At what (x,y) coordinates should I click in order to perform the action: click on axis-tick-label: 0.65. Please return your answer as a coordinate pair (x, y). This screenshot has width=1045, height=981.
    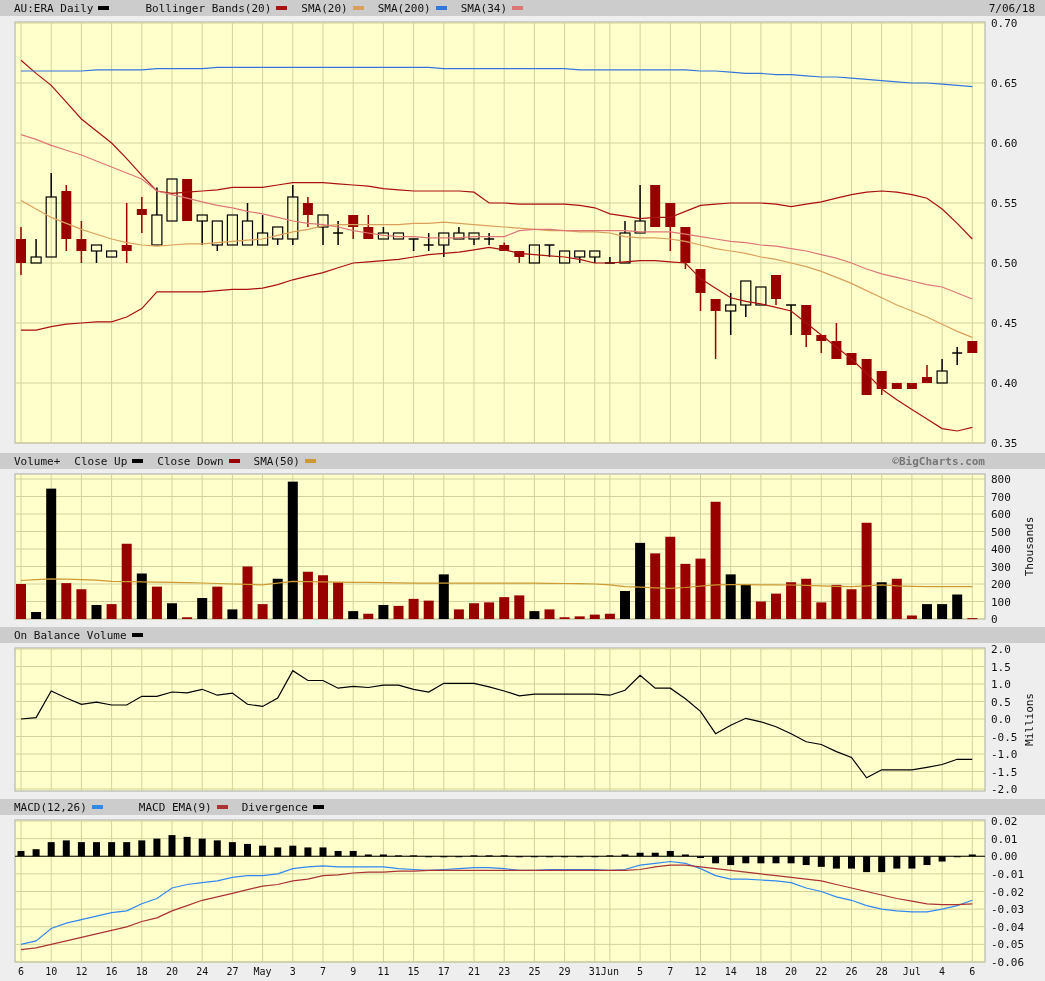
    Looking at the image, I should click on (1004, 83).